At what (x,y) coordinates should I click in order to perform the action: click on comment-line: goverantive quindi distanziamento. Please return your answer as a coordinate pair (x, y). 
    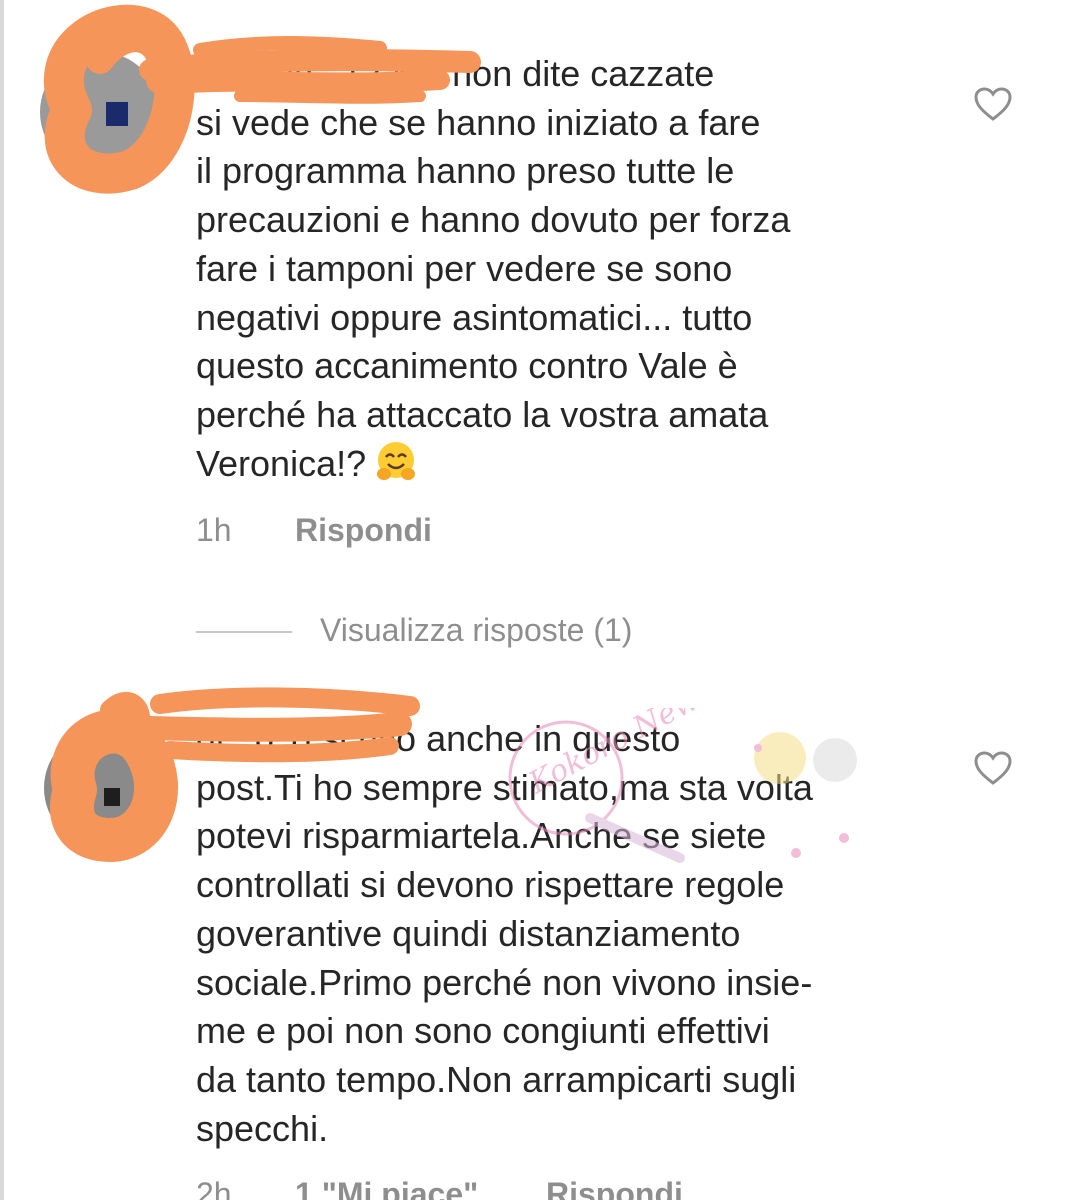
    Looking at the image, I should click on (468, 933).